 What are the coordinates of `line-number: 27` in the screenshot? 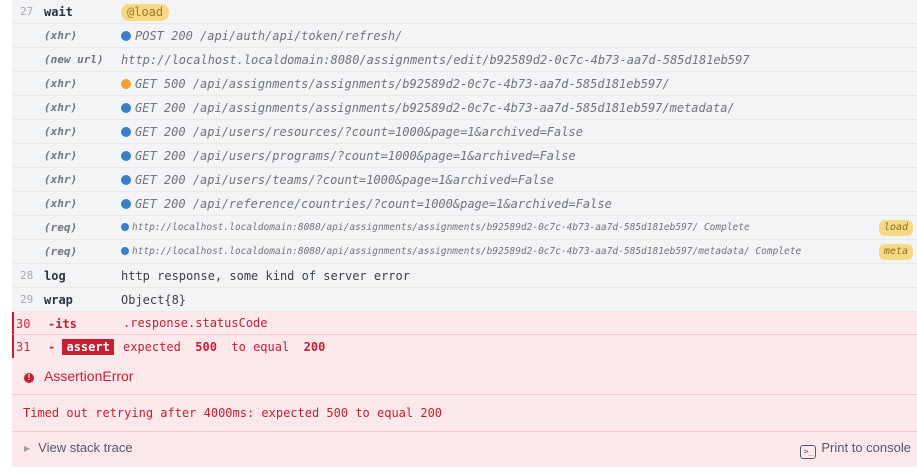 It's located at (27, 11).